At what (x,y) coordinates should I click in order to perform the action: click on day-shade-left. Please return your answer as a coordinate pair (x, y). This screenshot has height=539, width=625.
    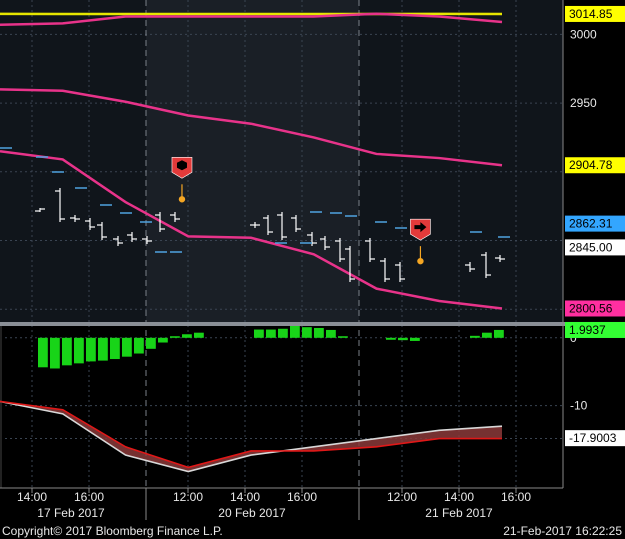
    Looking at the image, I should click on (73, 161).